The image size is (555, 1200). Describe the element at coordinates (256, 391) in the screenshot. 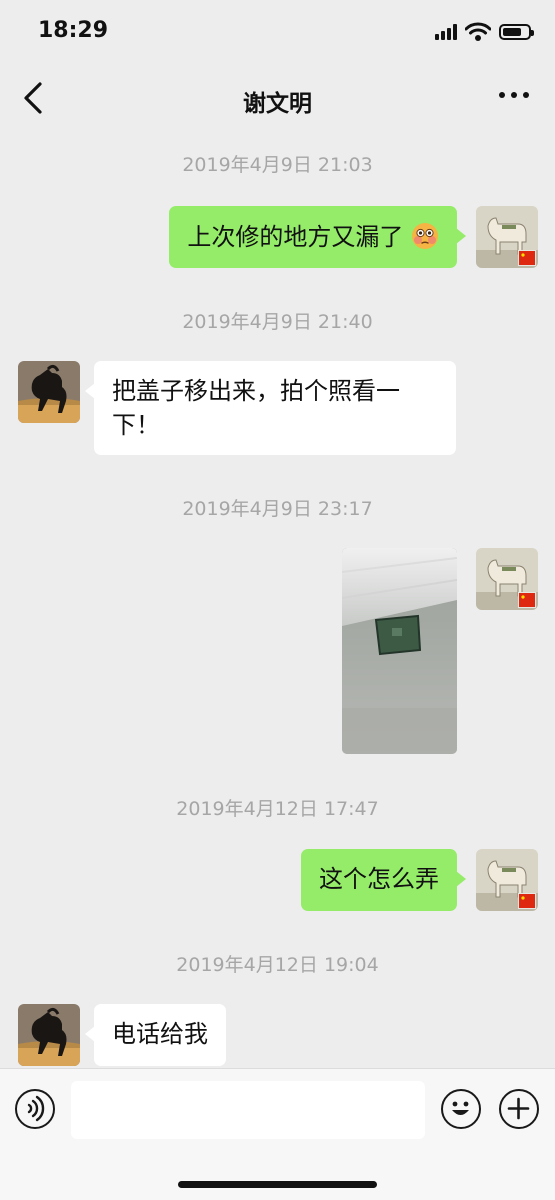

I see `message-text-line: 把盖子移出来，拍个照看一` at that location.